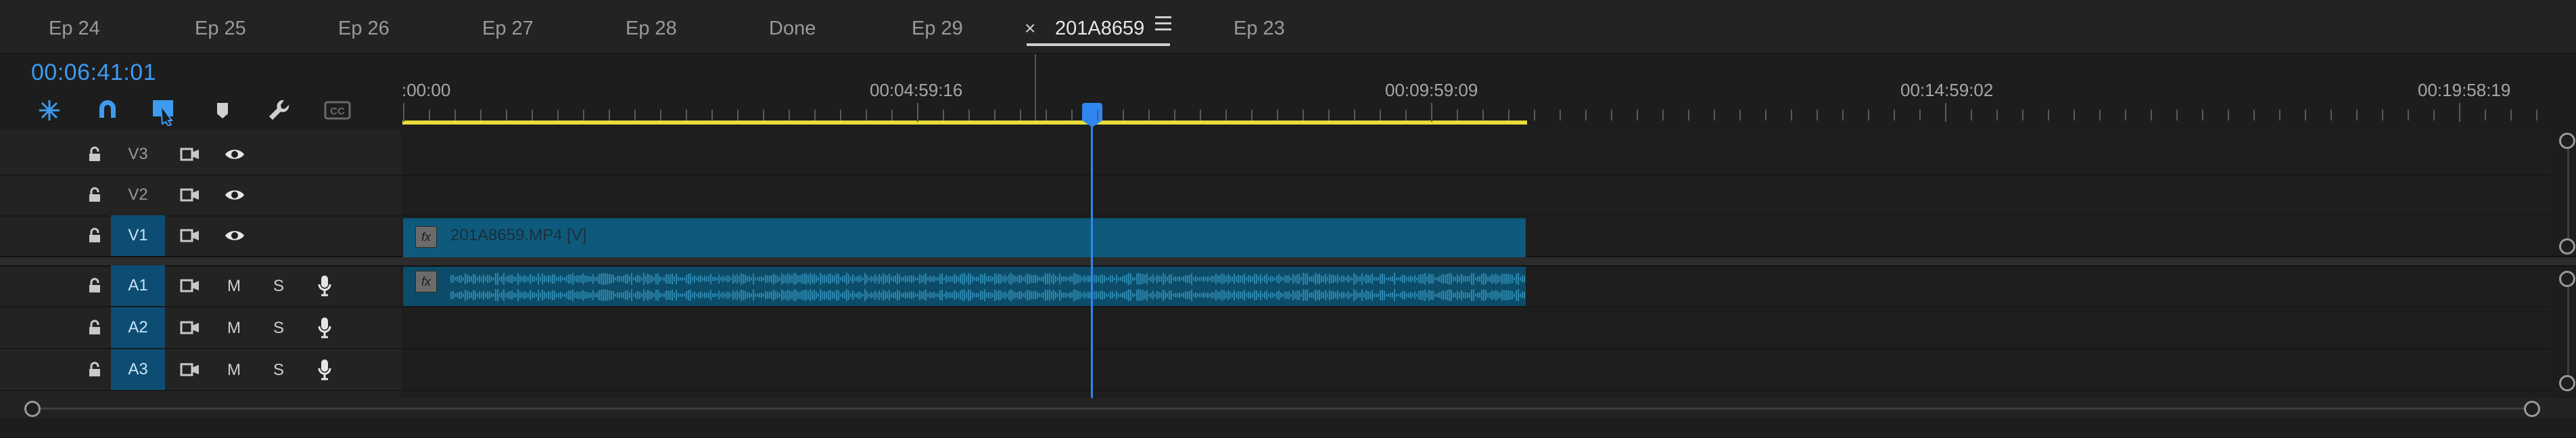  Describe the element at coordinates (138, 195) in the screenshot. I see `track-label-v2: V2` at that location.